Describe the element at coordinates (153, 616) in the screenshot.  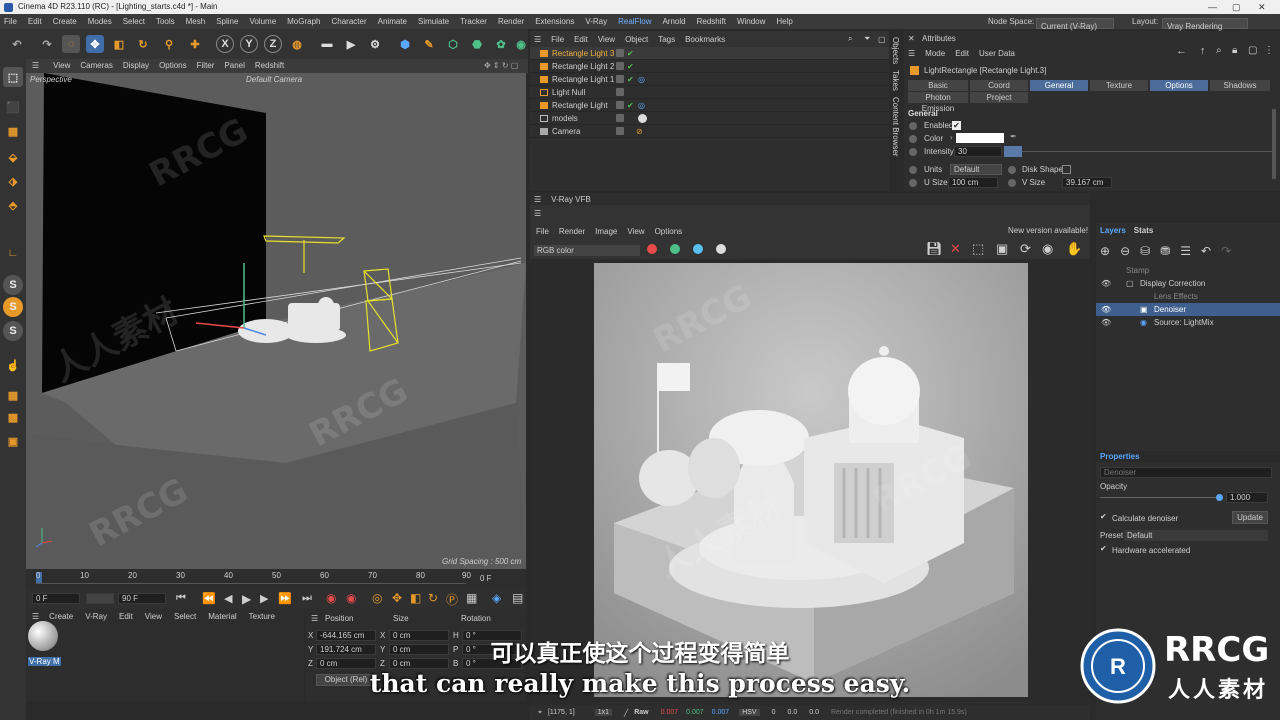
I see `material-menu-view: View` at that location.